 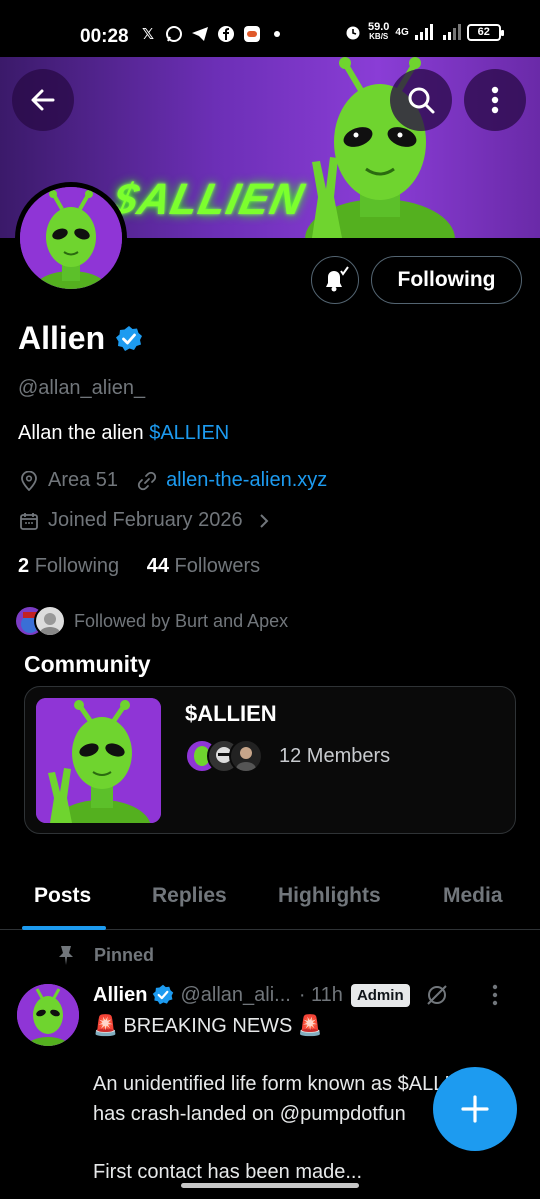 I want to click on follow-counts: 2 Following 44 Followers, so click(x=139, y=566).